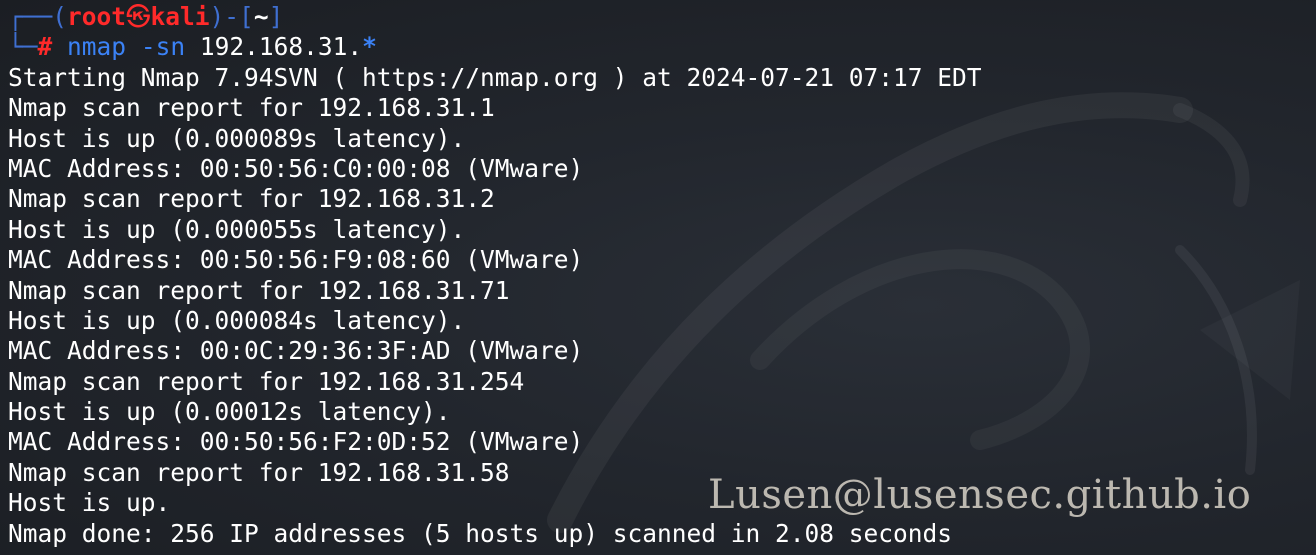 Image resolution: width=1316 pixels, height=555 pixels. I want to click on prompt-frame-top: ┌──(, so click(38, 16).